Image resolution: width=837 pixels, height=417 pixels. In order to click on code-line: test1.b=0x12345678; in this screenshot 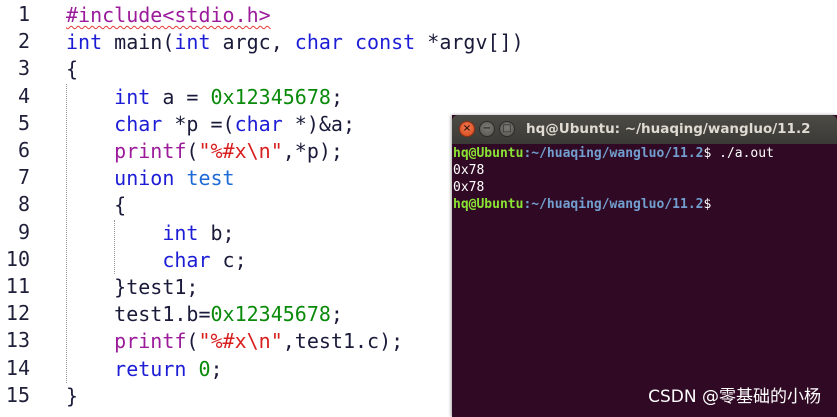, I will do `click(204, 314)`.